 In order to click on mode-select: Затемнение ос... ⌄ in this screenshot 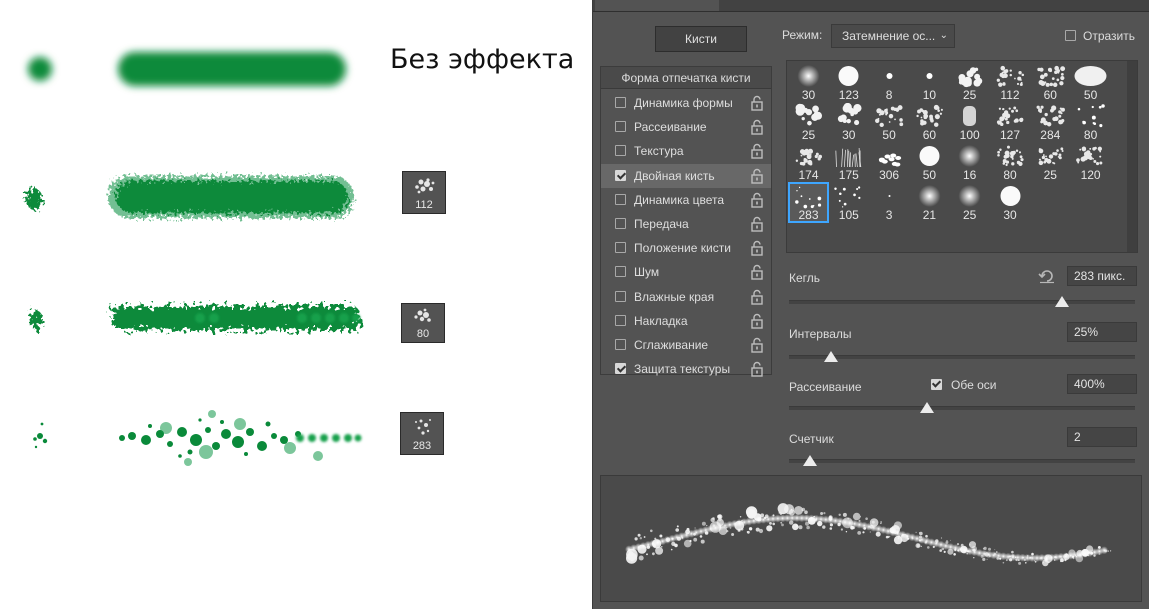, I will do `click(893, 36)`.